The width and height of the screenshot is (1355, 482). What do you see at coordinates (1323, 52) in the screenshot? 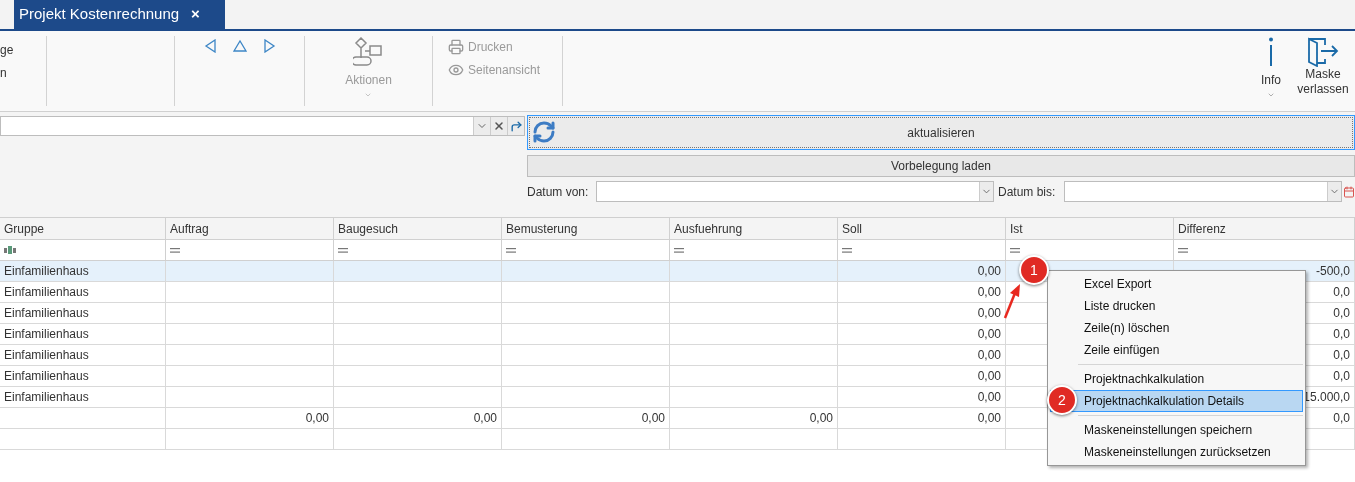
I see `exit-door-icon` at bounding box center [1323, 52].